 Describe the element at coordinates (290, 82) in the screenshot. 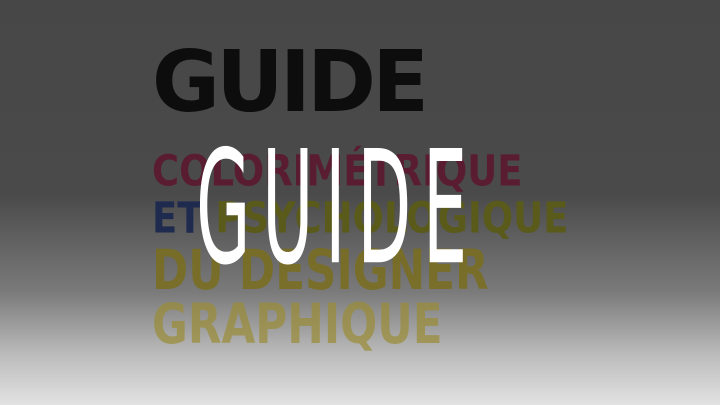

I see `background-title: GUIDE` at that location.